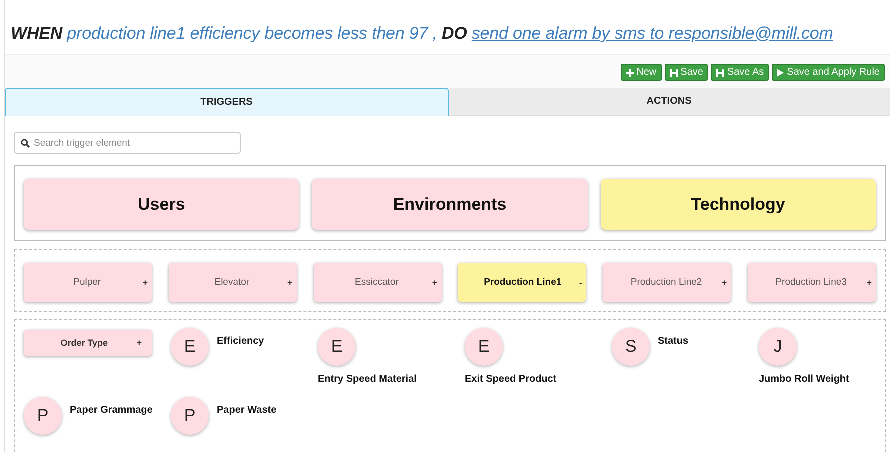 The width and height of the screenshot is (890, 452). Describe the element at coordinates (378, 282) in the screenshot. I see `line-button: Essiccator +` at that location.